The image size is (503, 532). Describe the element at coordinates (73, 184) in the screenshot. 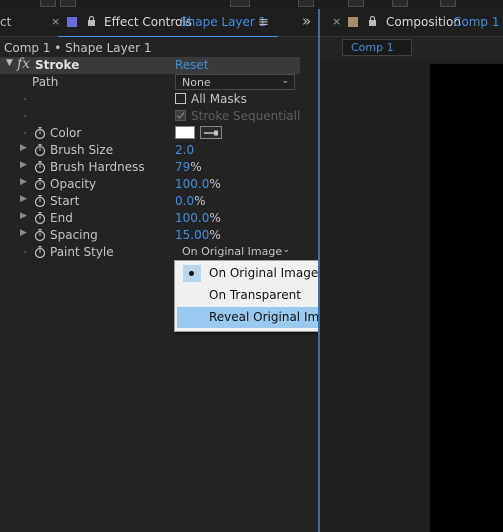

I see `opacity-label: Opacity` at that location.